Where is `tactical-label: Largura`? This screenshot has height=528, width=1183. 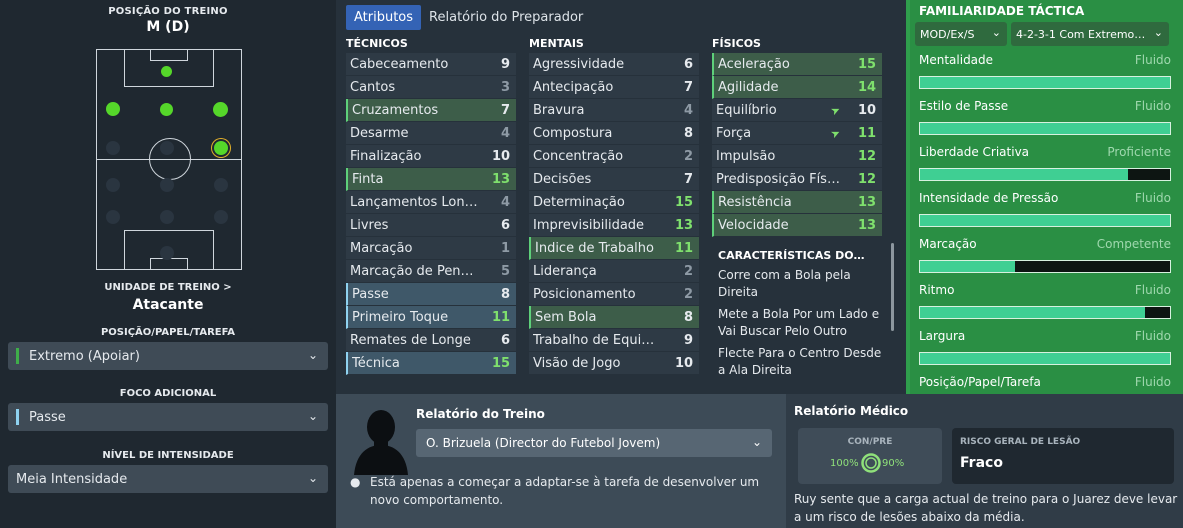 tactical-label: Largura is located at coordinates (942, 336).